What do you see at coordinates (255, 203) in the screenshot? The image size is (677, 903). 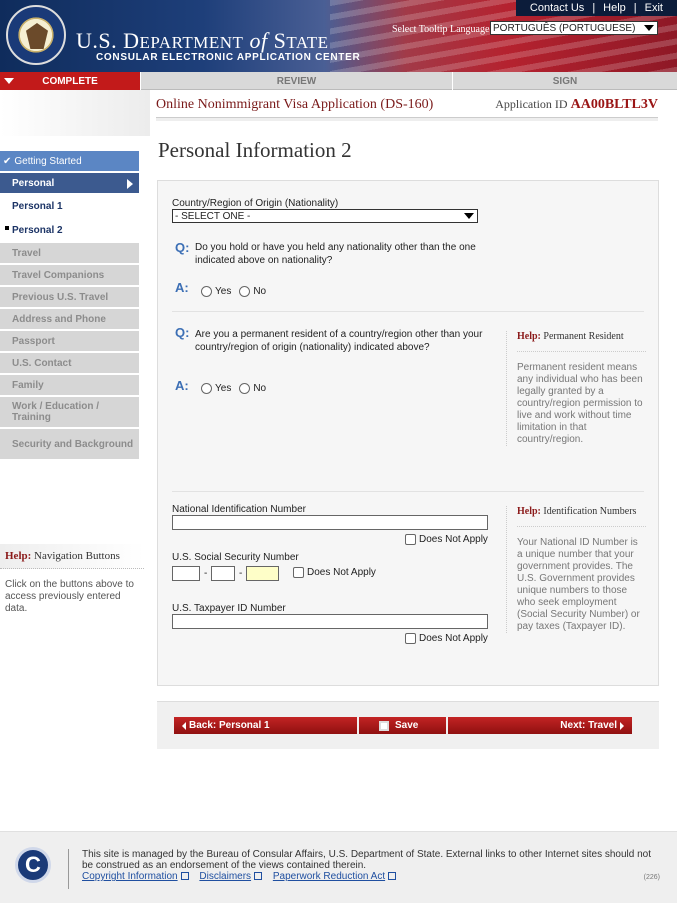 I see `nationality-label: Country/Region of Origin (Nationality)` at bounding box center [255, 203].